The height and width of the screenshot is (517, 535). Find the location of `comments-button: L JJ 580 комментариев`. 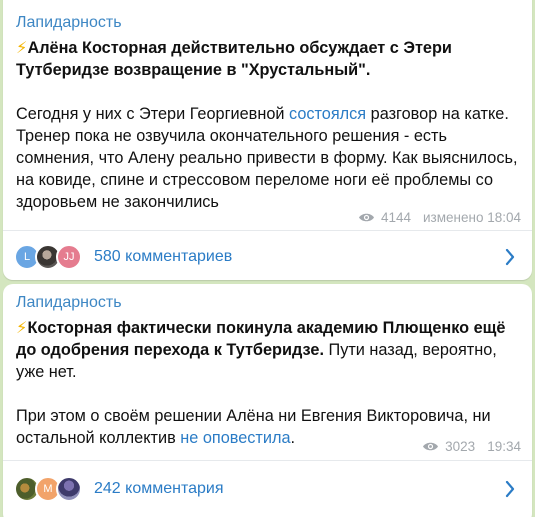

comments-button: L JJ 580 комментариев is located at coordinates (267, 256).